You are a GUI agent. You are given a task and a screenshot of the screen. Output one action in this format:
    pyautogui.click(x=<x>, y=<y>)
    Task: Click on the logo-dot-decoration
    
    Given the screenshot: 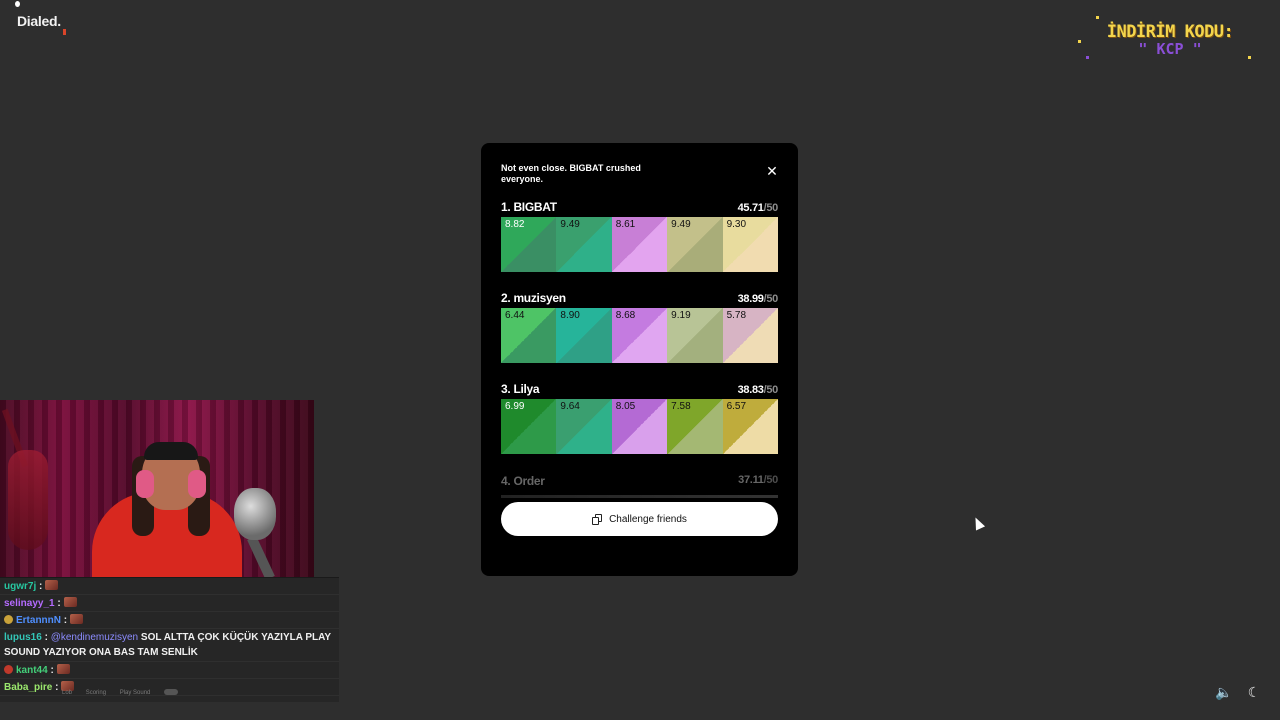 What is the action you would take?
    pyautogui.click(x=17, y=4)
    